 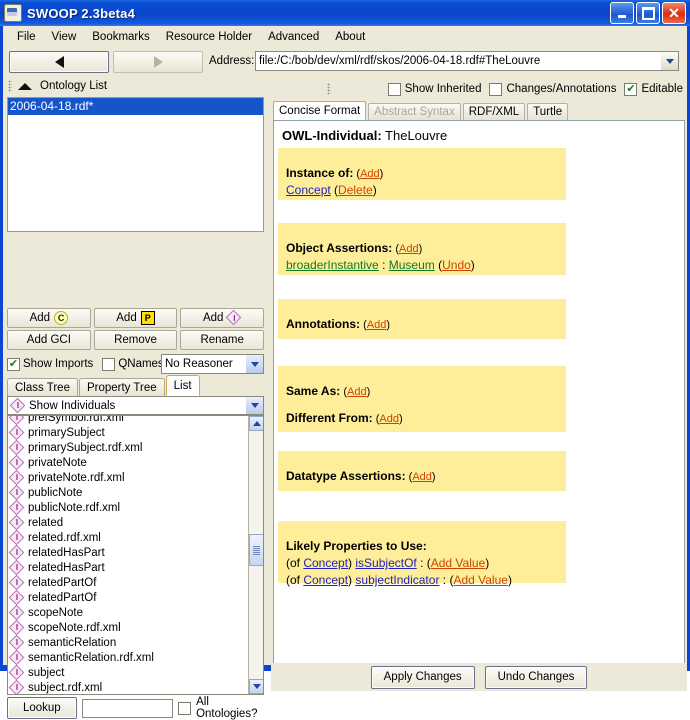 What do you see at coordinates (128, 672) in the screenshot?
I see `list-item: Isubject` at bounding box center [128, 672].